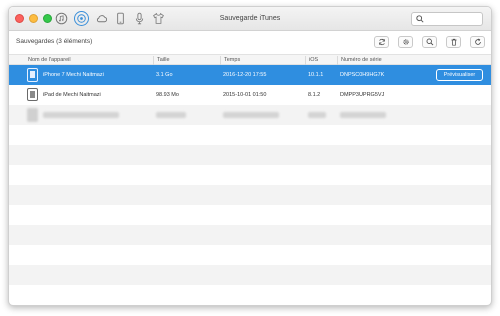 The image size is (500, 316). What do you see at coordinates (120, 18) in the screenshot?
I see `phone-icon` at bounding box center [120, 18].